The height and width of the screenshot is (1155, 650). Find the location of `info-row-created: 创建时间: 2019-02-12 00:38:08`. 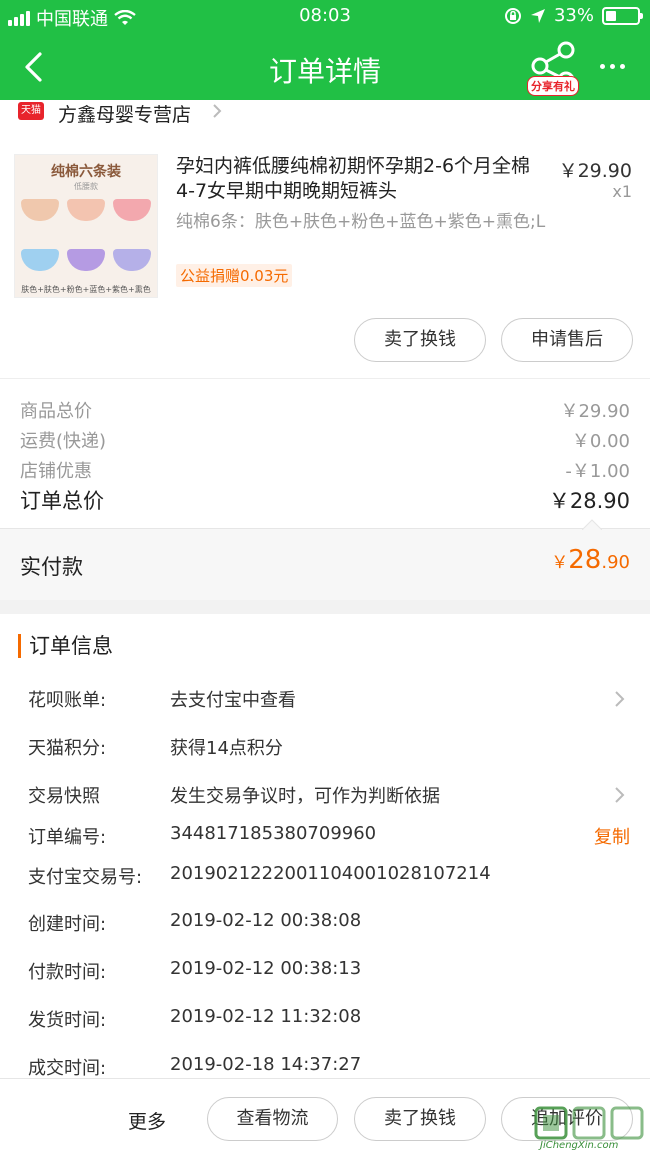

info-row-created: 创建时间: 2019-02-12 00:38:08 is located at coordinates (329, 923).